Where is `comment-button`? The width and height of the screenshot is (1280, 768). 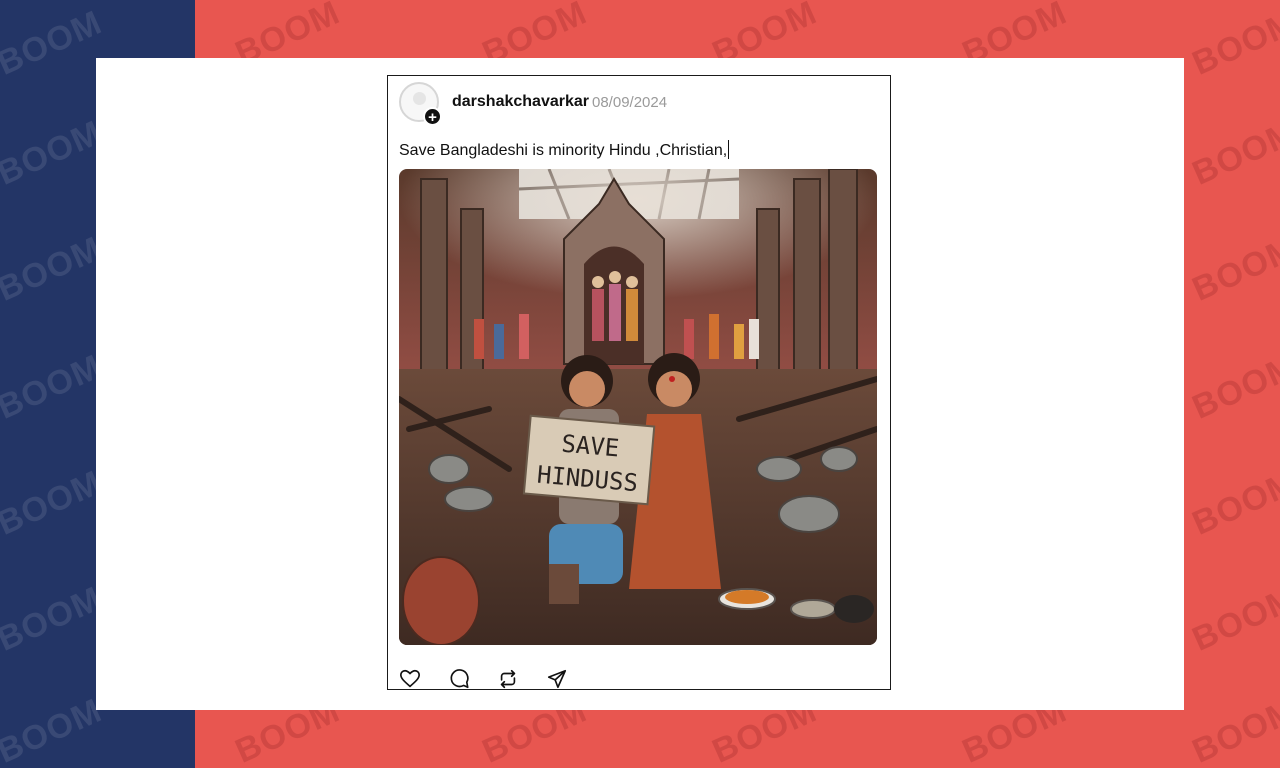 comment-button is located at coordinates (459, 679).